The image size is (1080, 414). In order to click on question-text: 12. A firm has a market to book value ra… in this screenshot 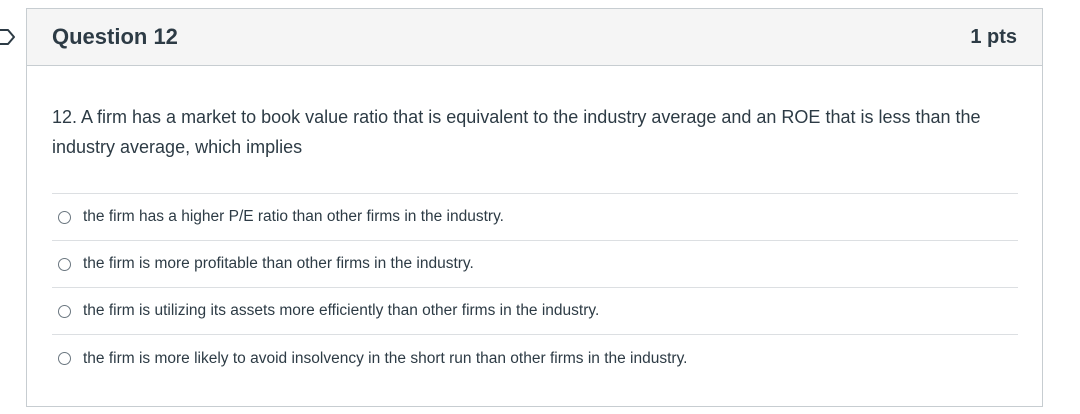, I will do `click(516, 132)`.